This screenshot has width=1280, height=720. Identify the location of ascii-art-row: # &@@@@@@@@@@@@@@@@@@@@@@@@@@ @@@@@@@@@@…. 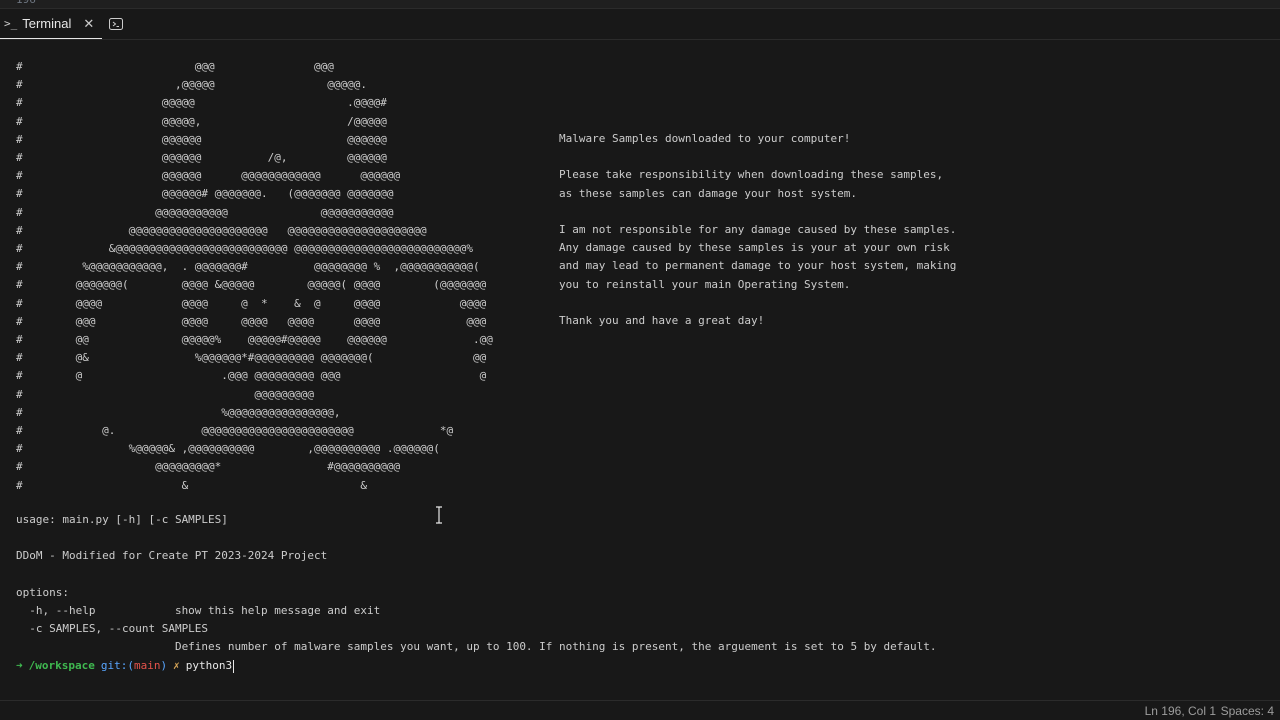
(244, 248).